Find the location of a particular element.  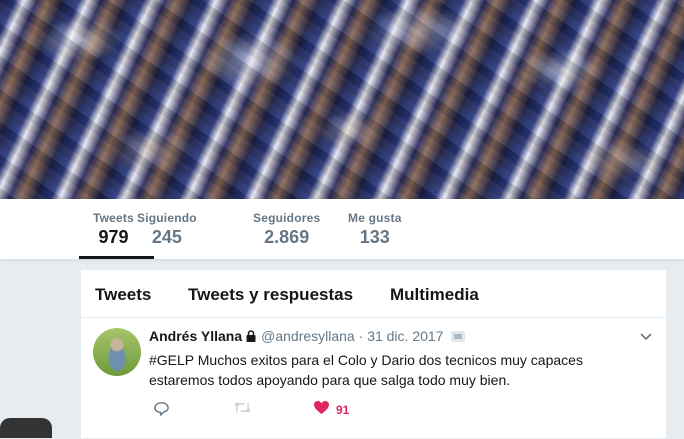

stat-value: 245 is located at coordinates (166, 237).